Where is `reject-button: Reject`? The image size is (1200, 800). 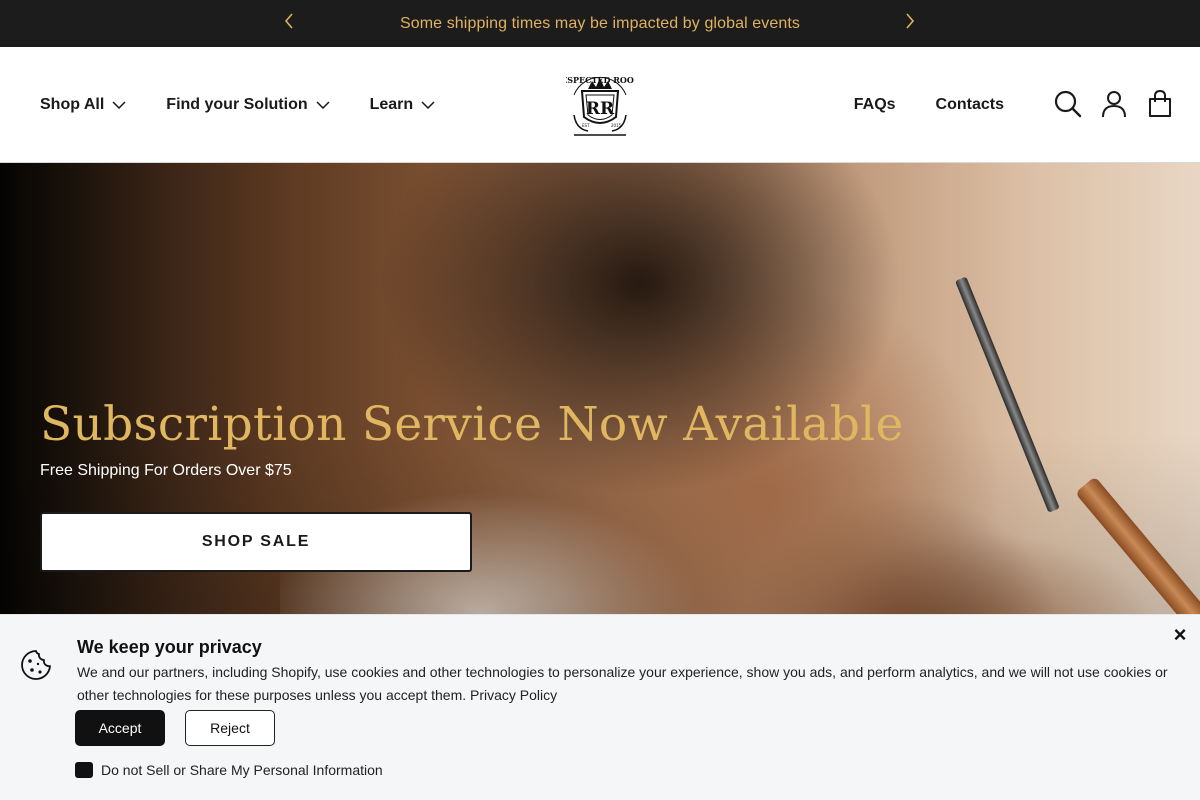
reject-button: Reject is located at coordinates (230, 728).